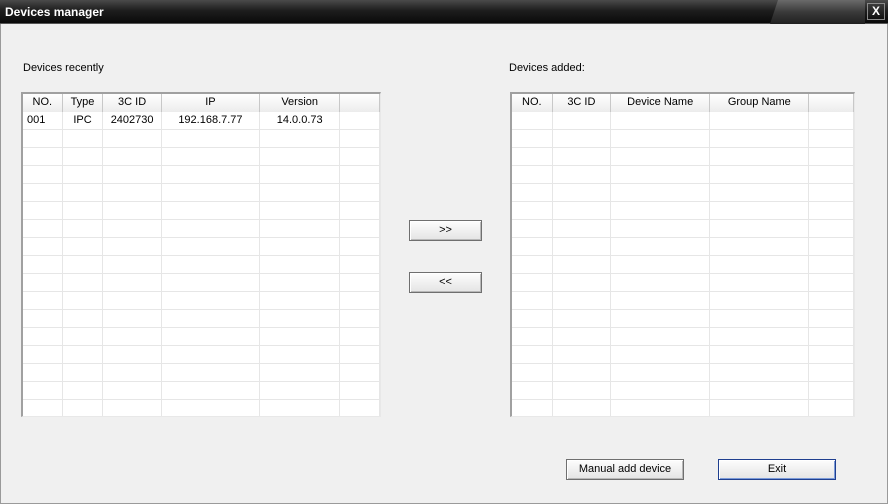 This screenshot has width=888, height=504. Describe the element at coordinates (625, 469) in the screenshot. I see `manual-add-device-button: Manual add device` at that location.